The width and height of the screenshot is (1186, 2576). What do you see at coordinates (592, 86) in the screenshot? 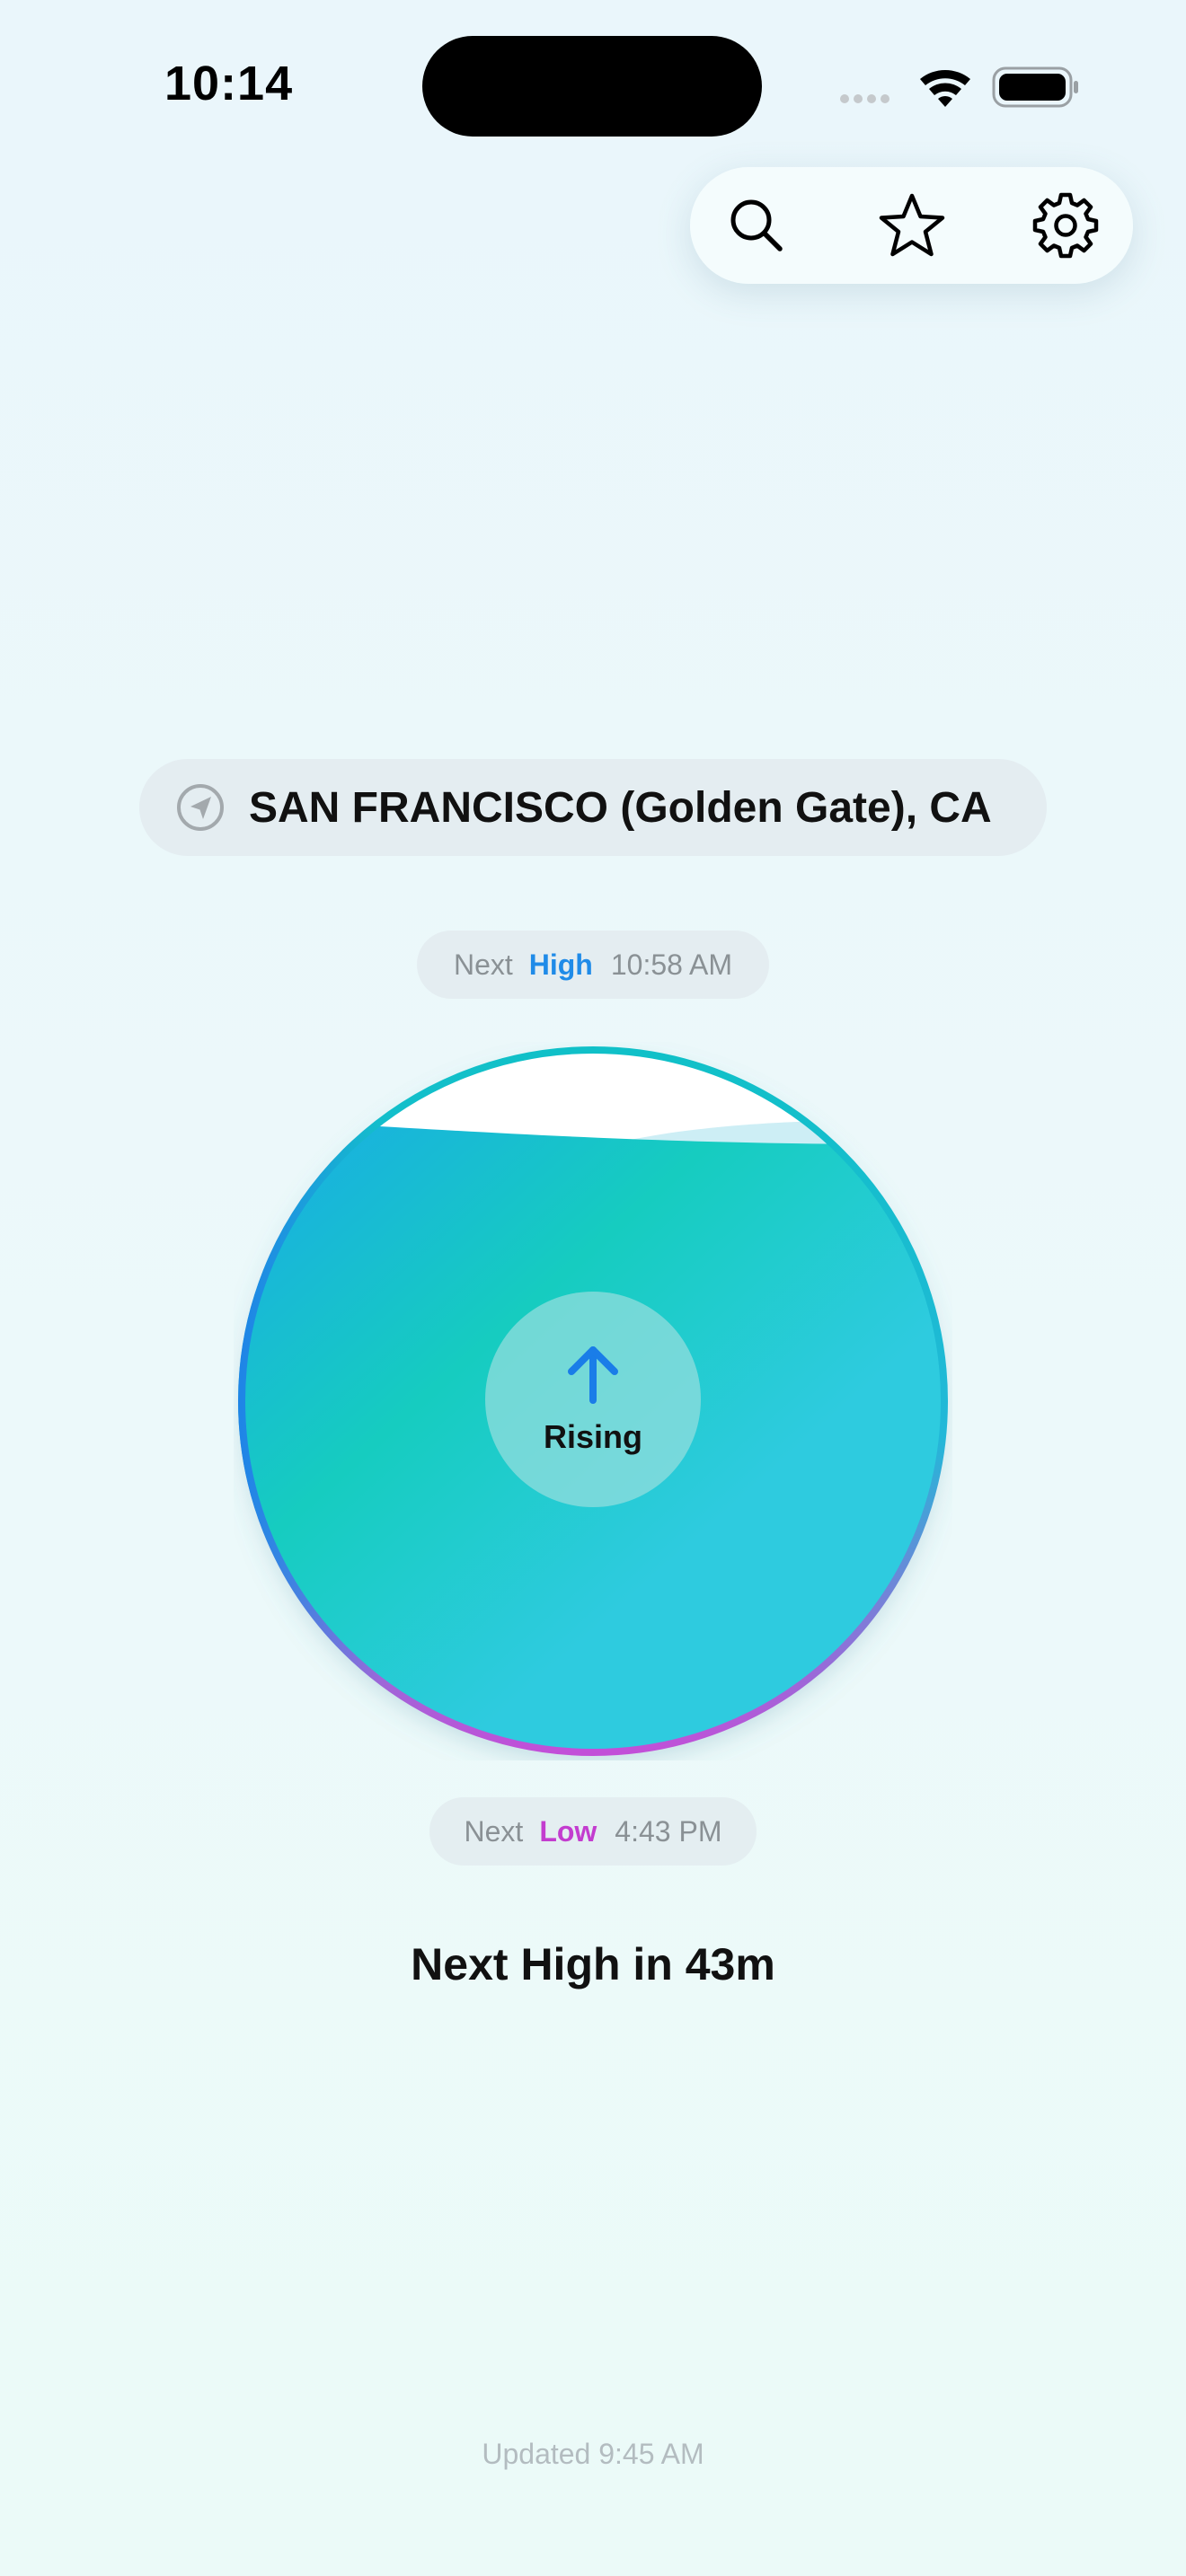
I see `dynamic-island` at bounding box center [592, 86].